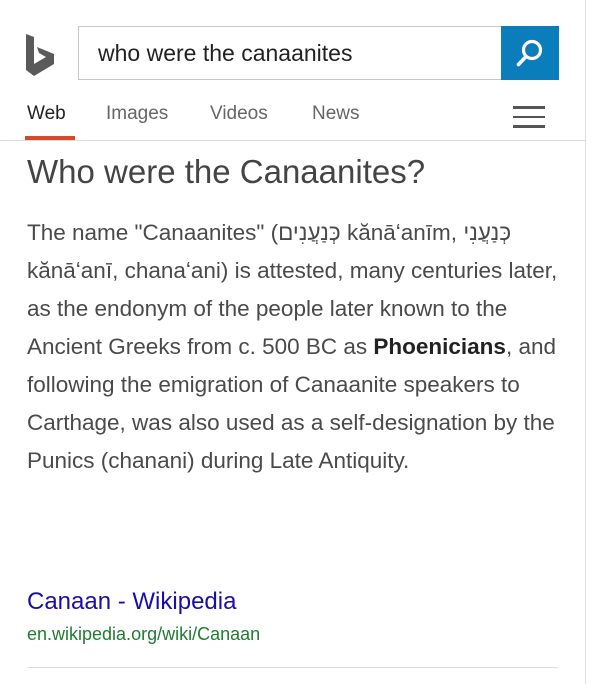 This screenshot has width=600, height=684. I want to click on answer-text-bold: Phoenicians, so click(439, 346).